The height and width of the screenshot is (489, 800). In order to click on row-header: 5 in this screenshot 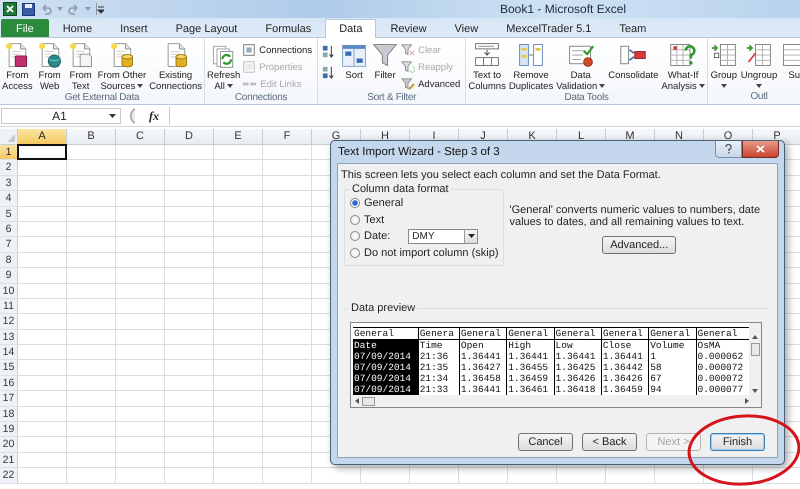, I will do `click(9, 214)`.